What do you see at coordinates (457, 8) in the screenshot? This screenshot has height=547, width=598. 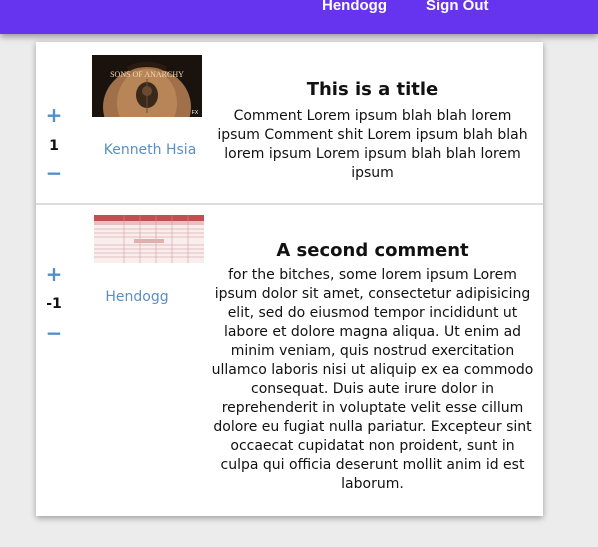 I see `sign-out-link: Sign Out` at bounding box center [457, 8].